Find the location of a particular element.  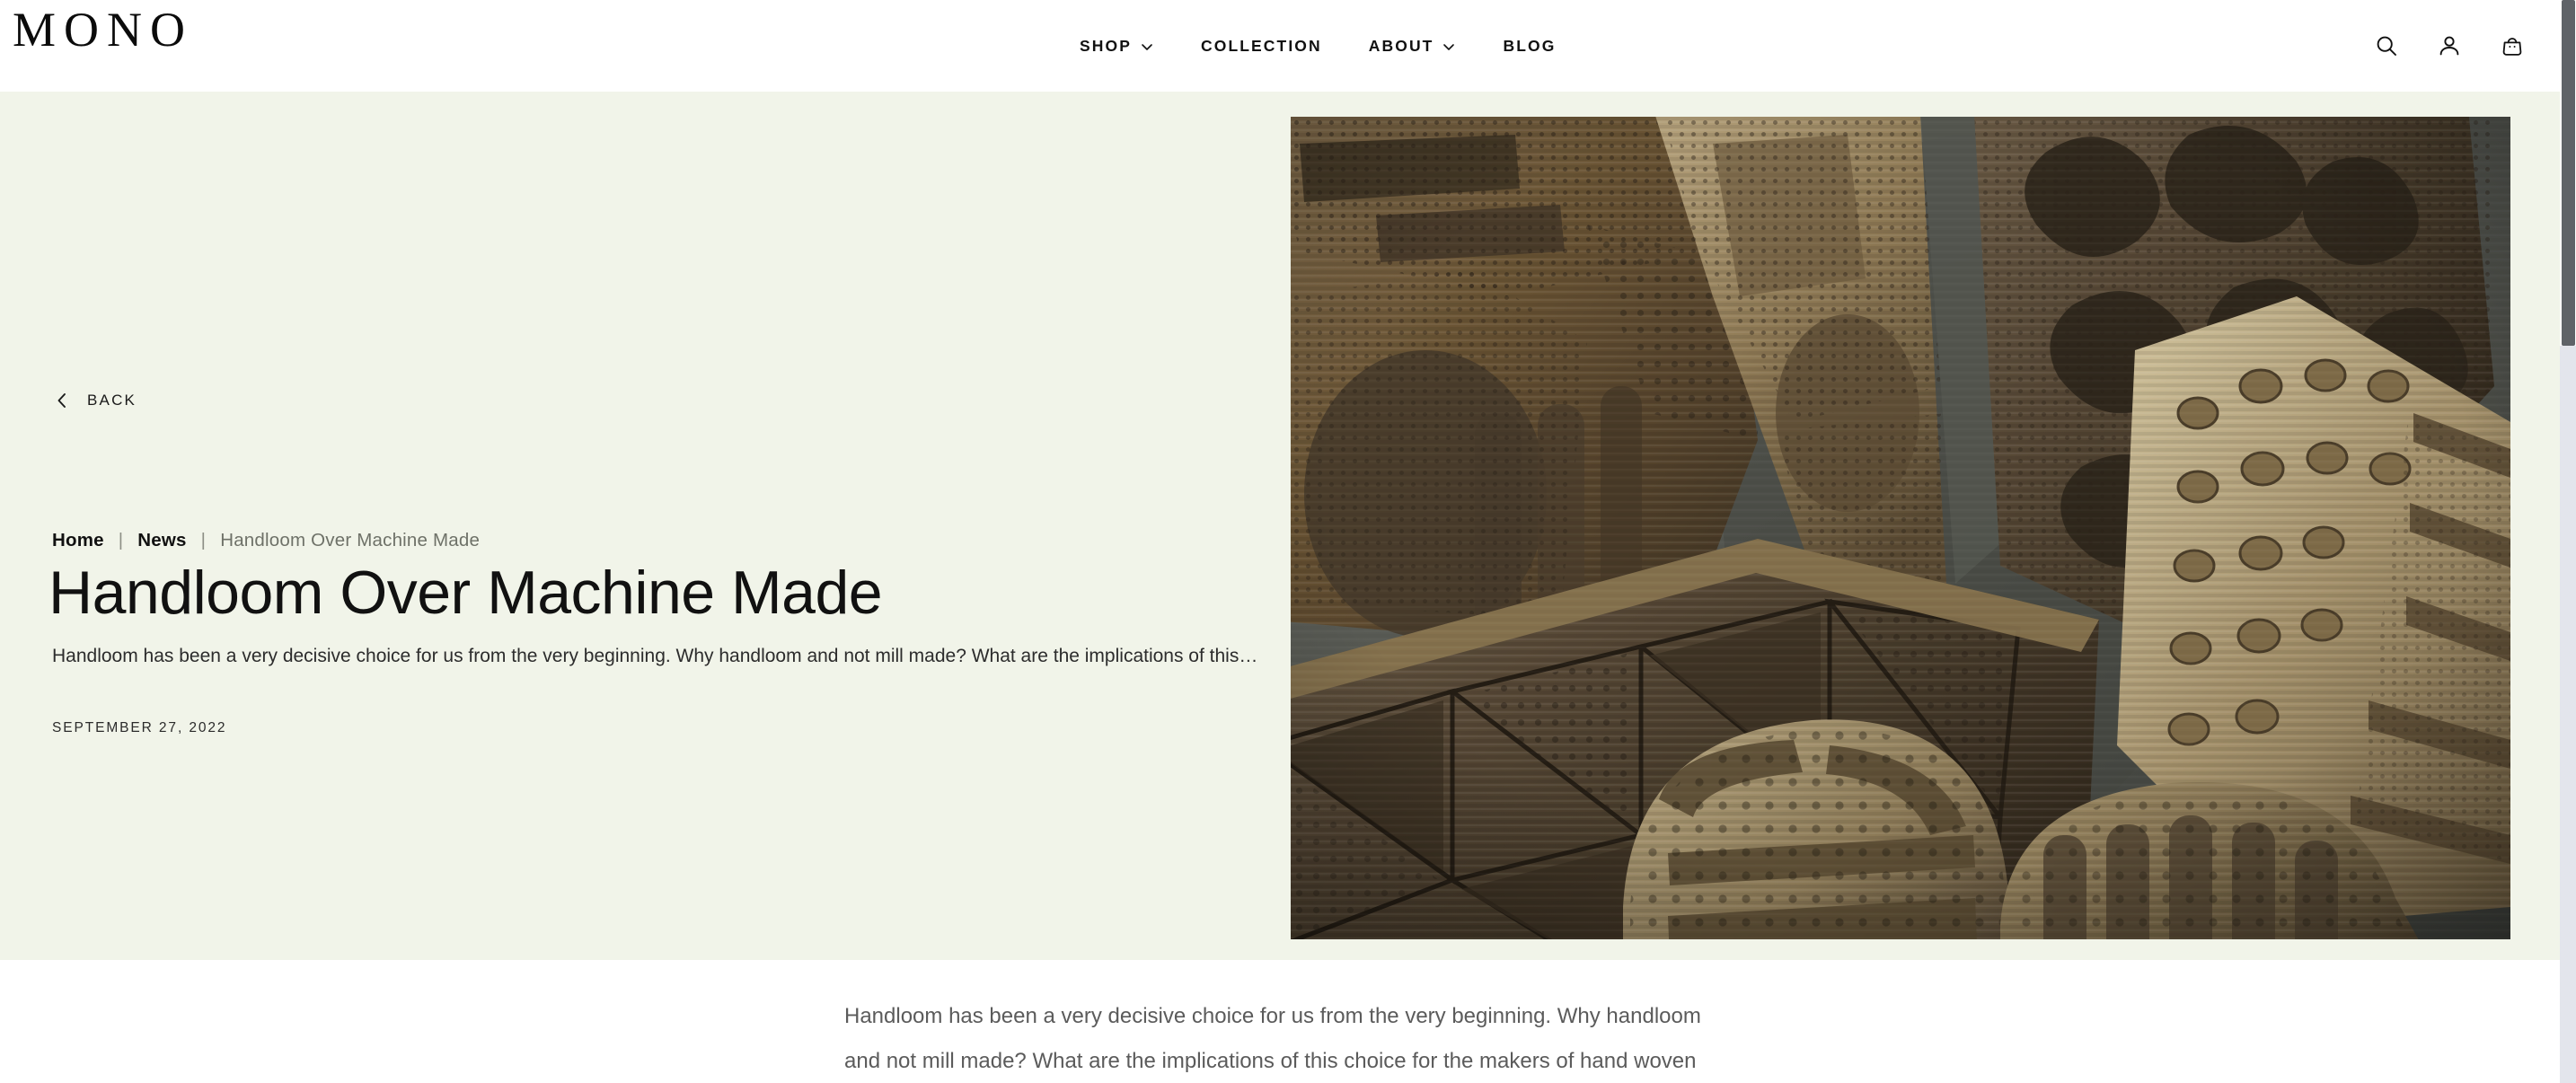

breadcrumb-item-current: Handloom Over Machine Made is located at coordinates (350, 540).